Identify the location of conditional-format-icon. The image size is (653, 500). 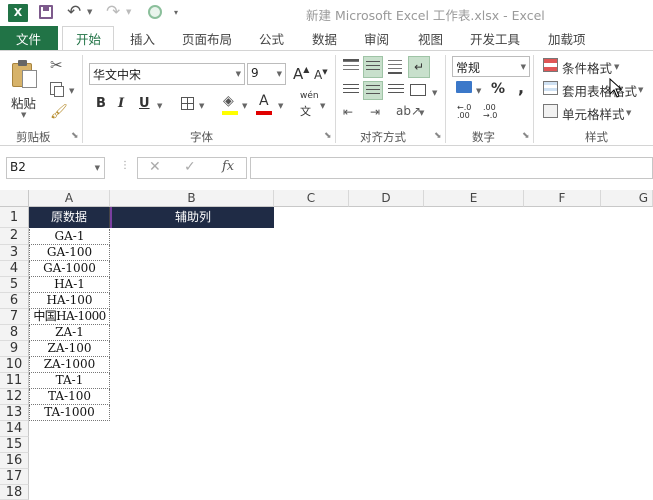
(550, 65).